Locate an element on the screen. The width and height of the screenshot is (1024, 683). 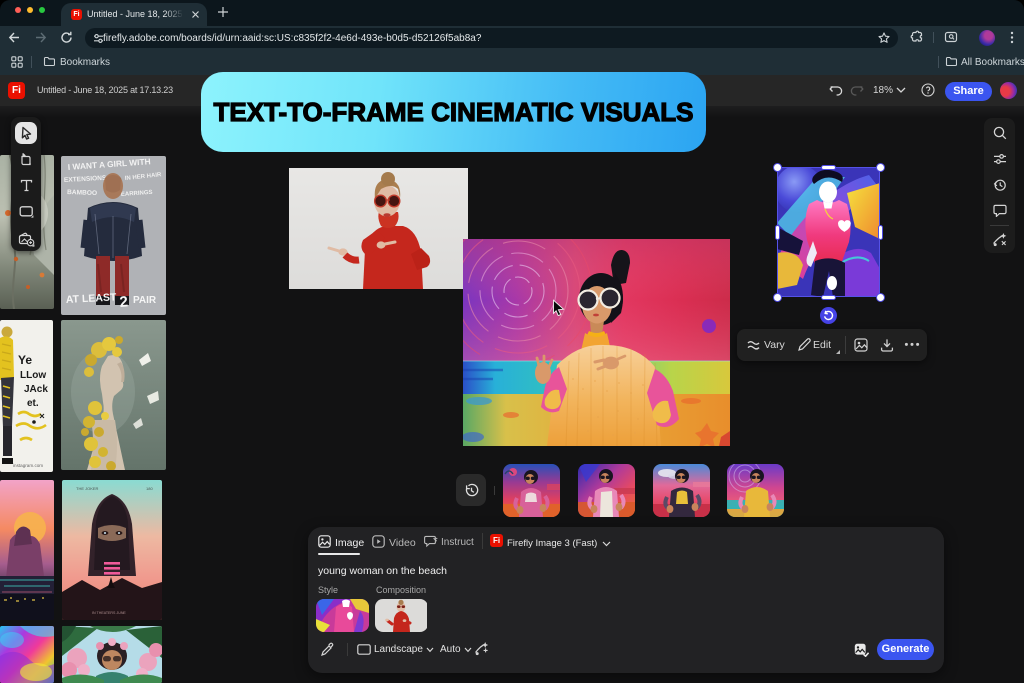
svg-text: instagram.com is located at coordinates (28, 465).